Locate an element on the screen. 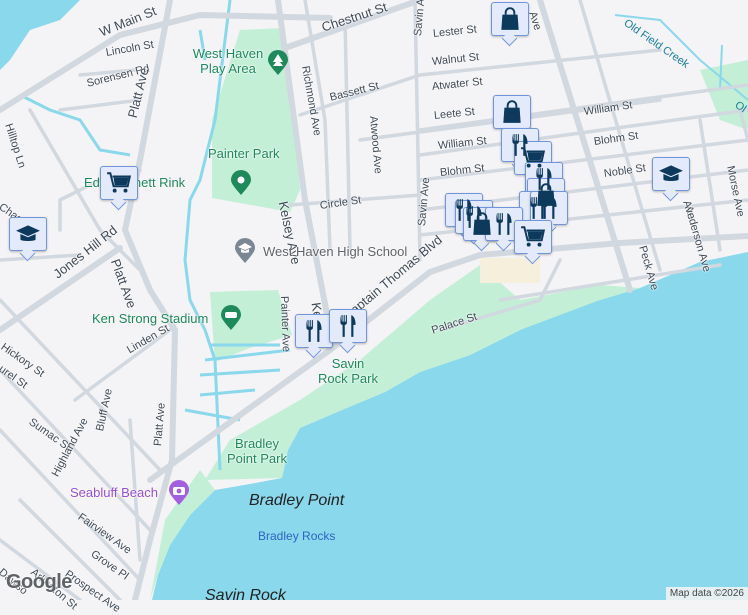  place-label-bradley-point: Bradley Point is located at coordinates (297, 500).